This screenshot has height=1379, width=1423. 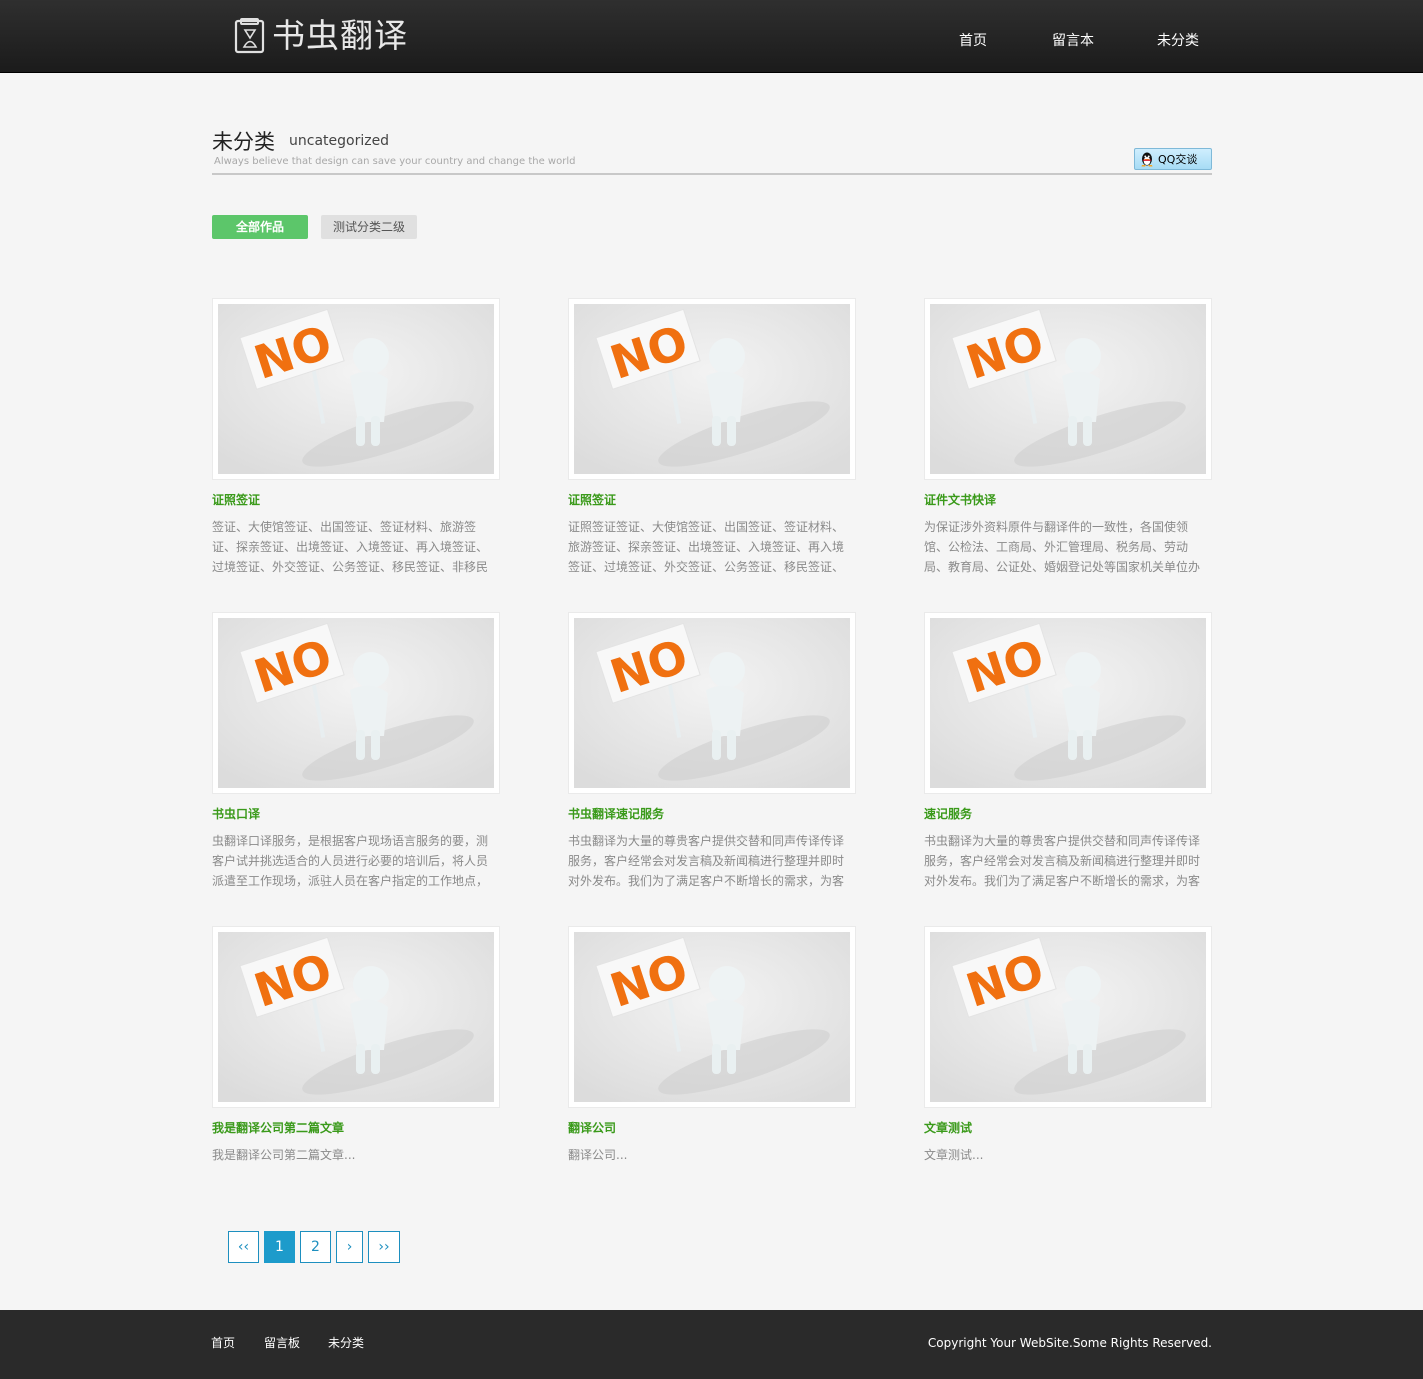 I want to click on card-title: 文章测试, so click(x=1068, y=1128).